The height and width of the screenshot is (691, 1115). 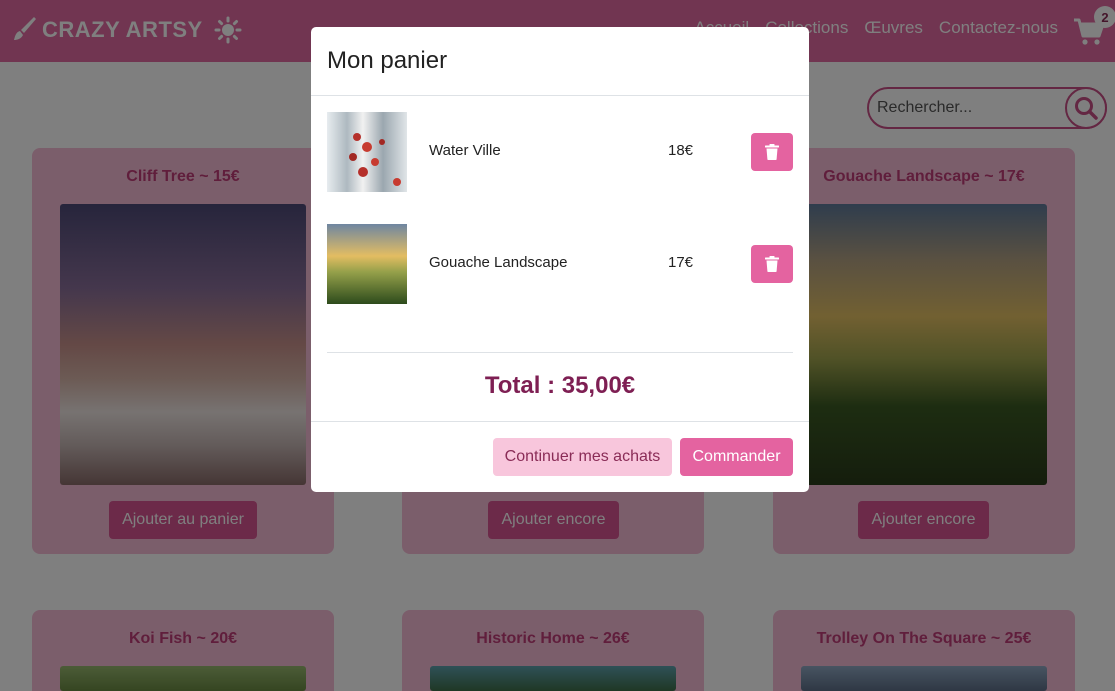 What do you see at coordinates (560, 152) in the screenshot?
I see `cart-item: Water Ville 18€` at bounding box center [560, 152].